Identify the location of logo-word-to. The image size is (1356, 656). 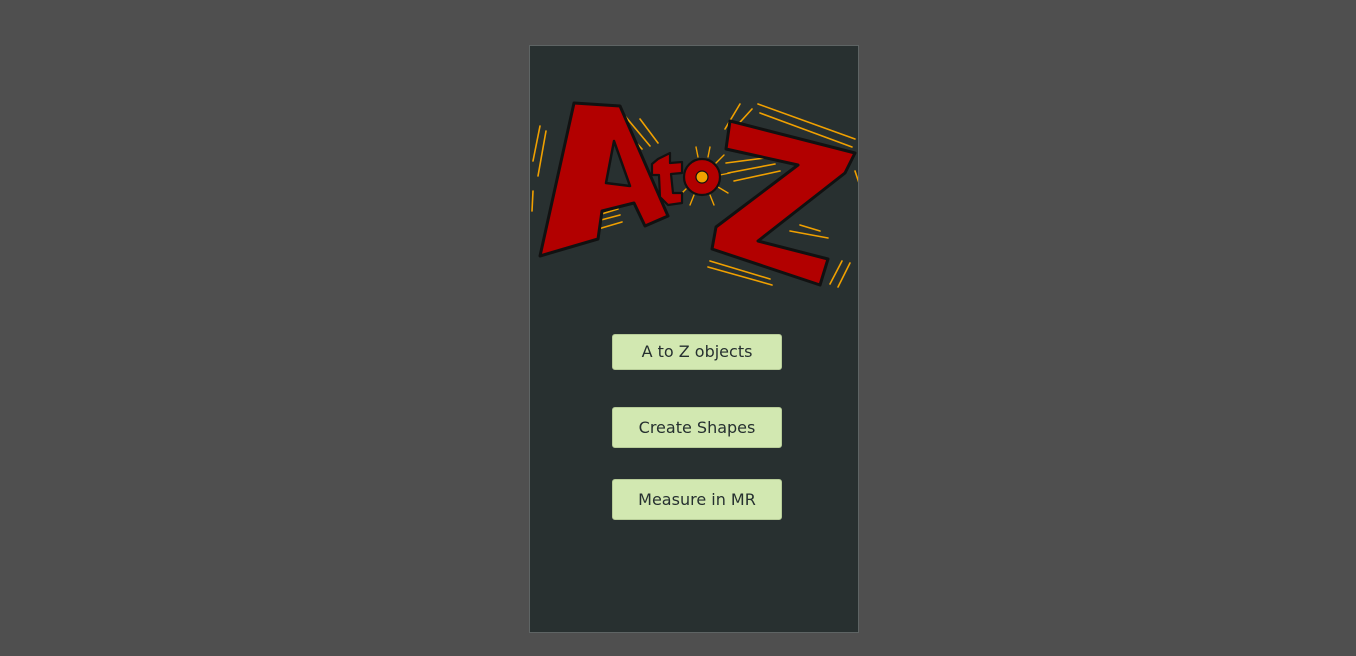
(686, 179).